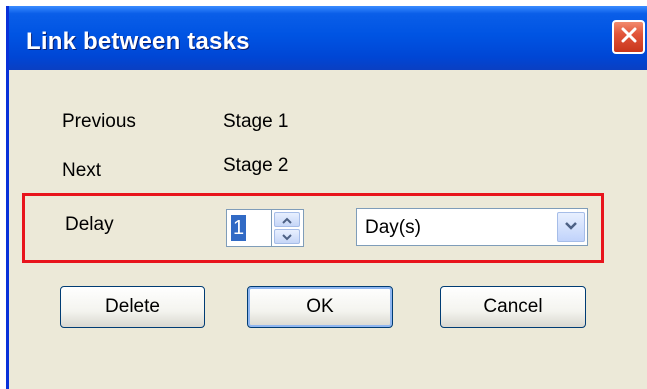 This screenshot has height=389, width=647. Describe the element at coordinates (89, 224) in the screenshot. I see `delay-label: Delay` at that location.